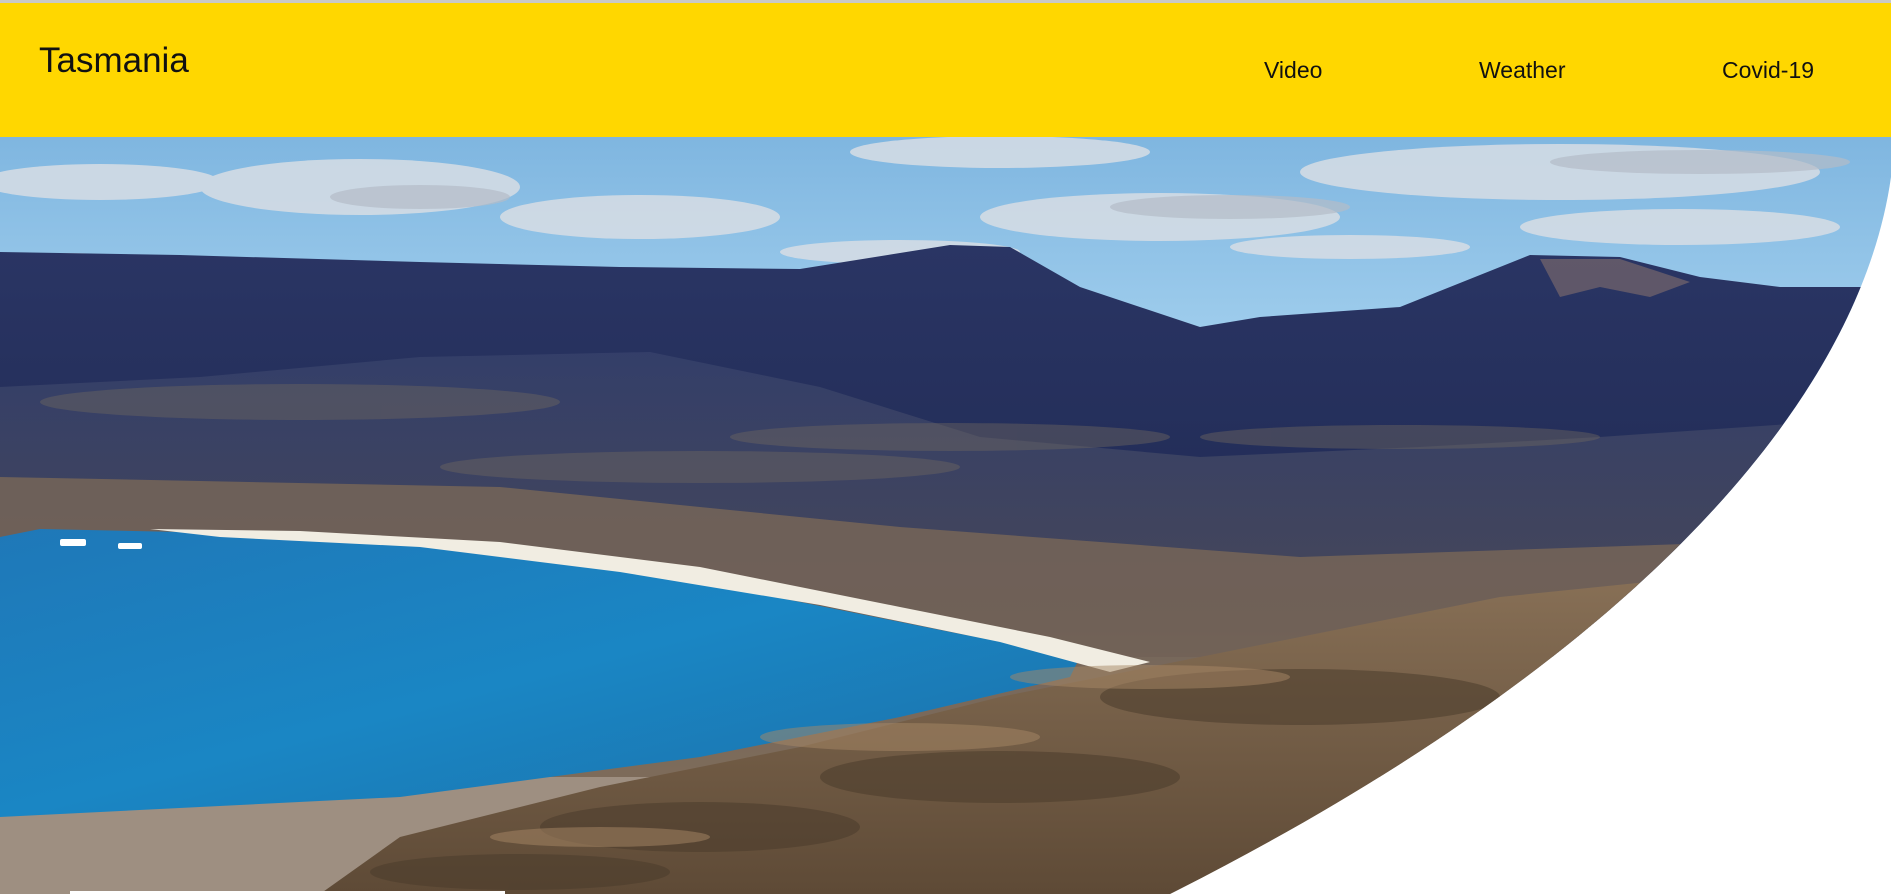 This screenshot has height=894, width=1891. What do you see at coordinates (1522, 70) in the screenshot?
I see `nav-link-weather: Weather` at bounding box center [1522, 70].